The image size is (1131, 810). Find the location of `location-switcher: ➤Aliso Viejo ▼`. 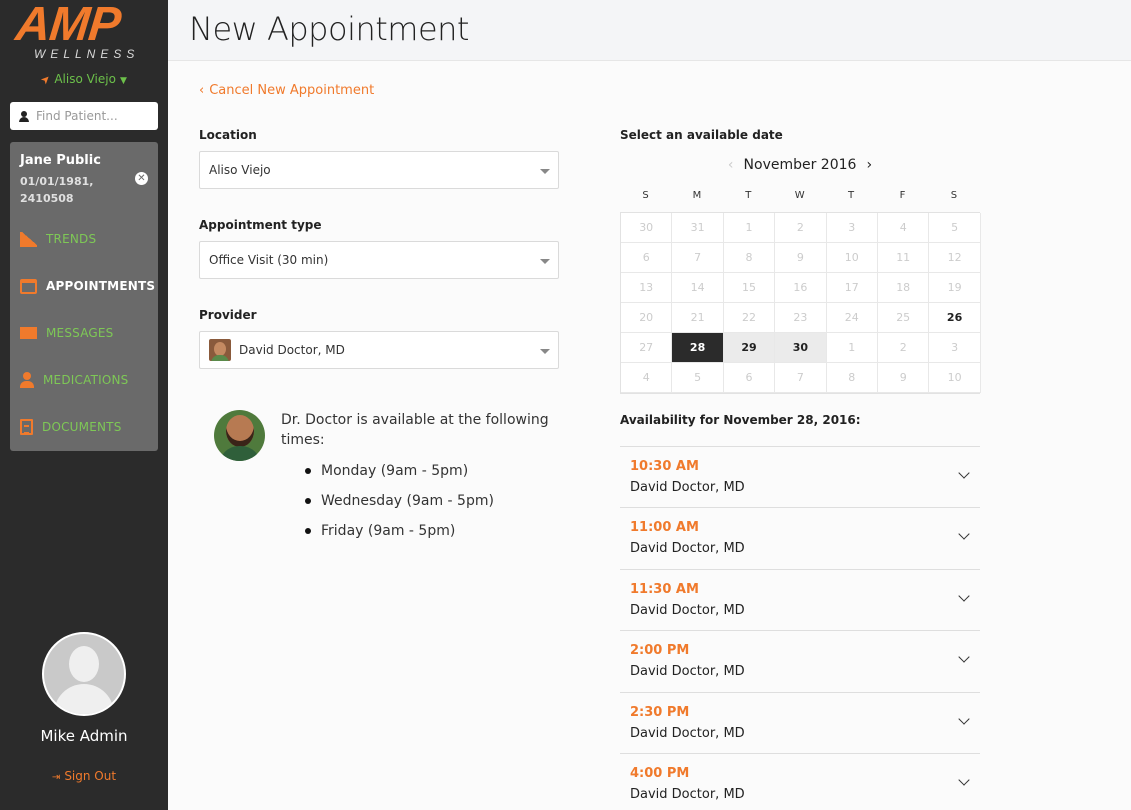

location-switcher: ➤Aliso Viejo ▼ is located at coordinates (84, 80).